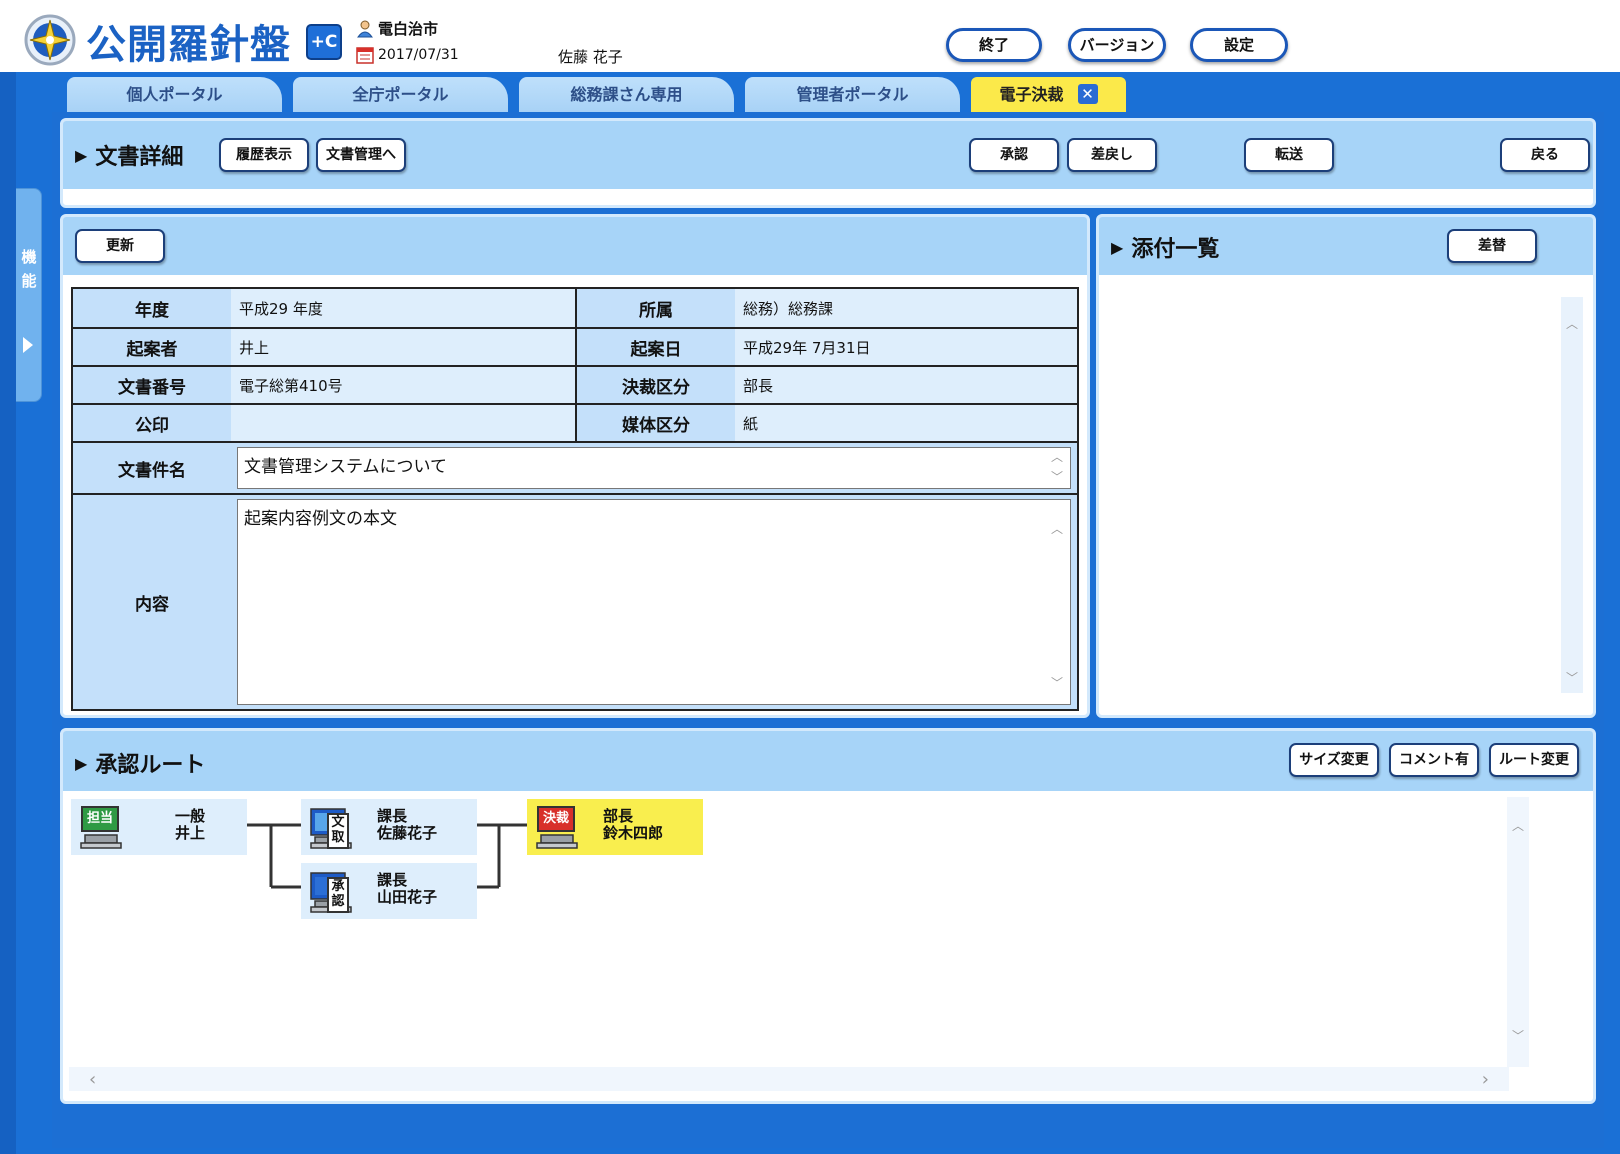 The width and height of the screenshot is (1620, 1154). I want to click on route-badge-department-head: 決裁, so click(556, 819).